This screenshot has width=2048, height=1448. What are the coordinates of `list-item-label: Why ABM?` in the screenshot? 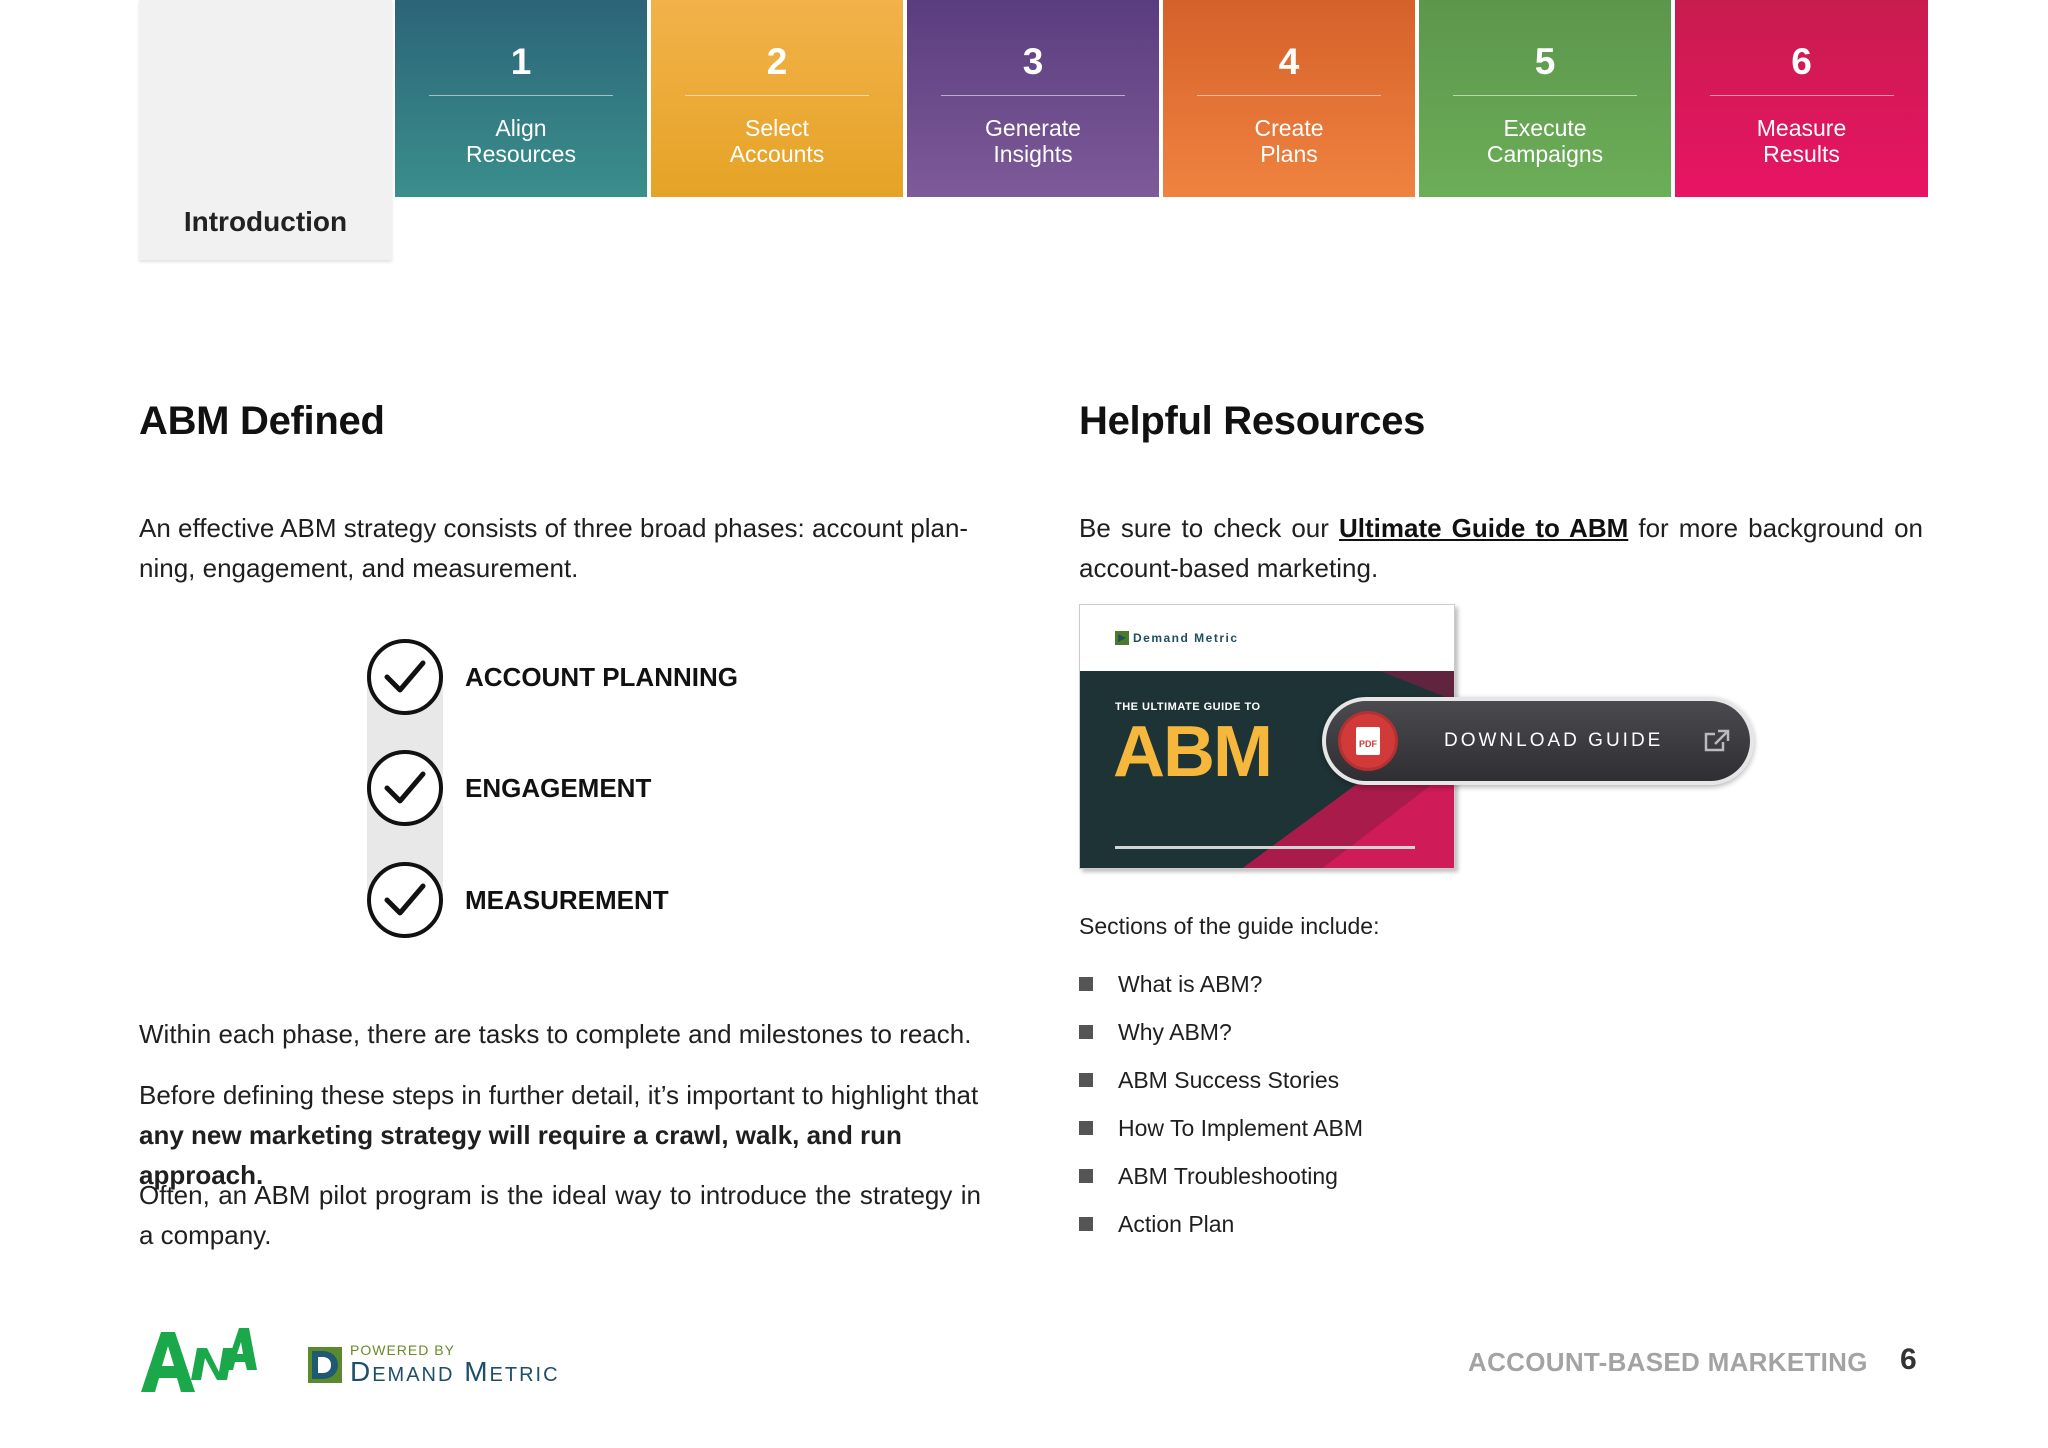 It's located at (1175, 1031).